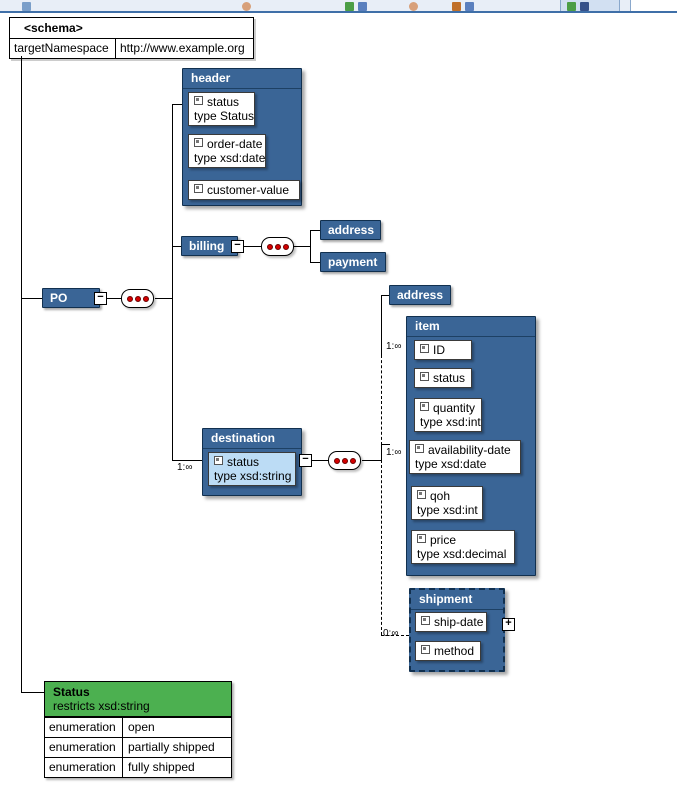 The height and width of the screenshot is (791, 677). Describe the element at coordinates (350, 230) in the screenshot. I see `element-billing-address: address` at that location.